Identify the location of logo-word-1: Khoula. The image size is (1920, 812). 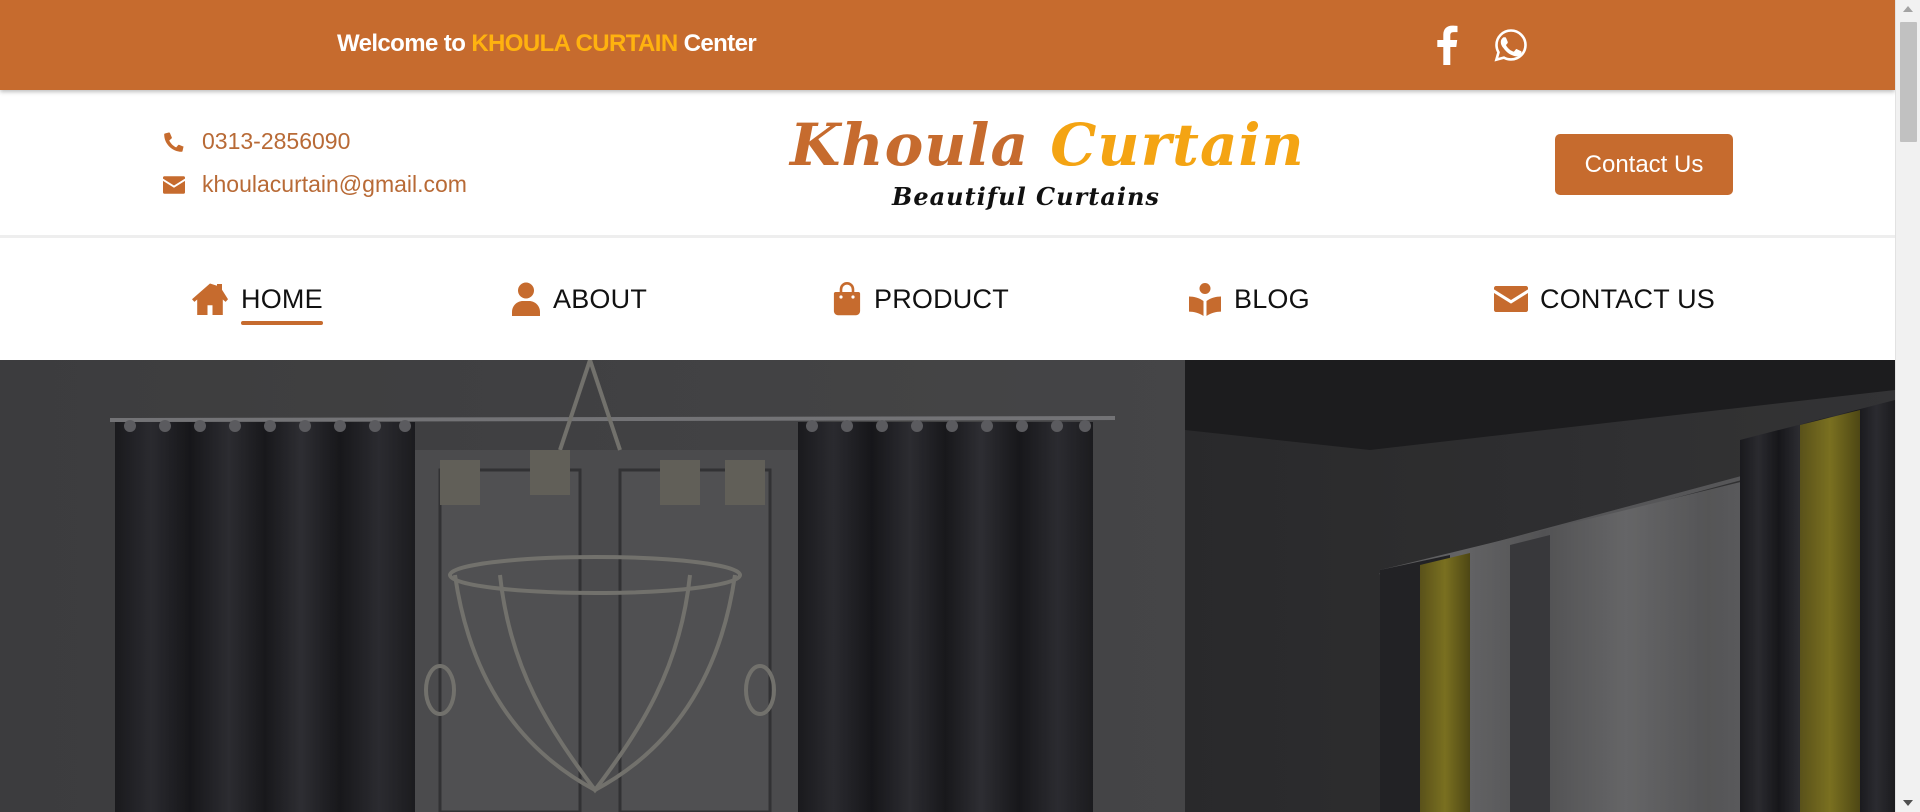
(910, 145).